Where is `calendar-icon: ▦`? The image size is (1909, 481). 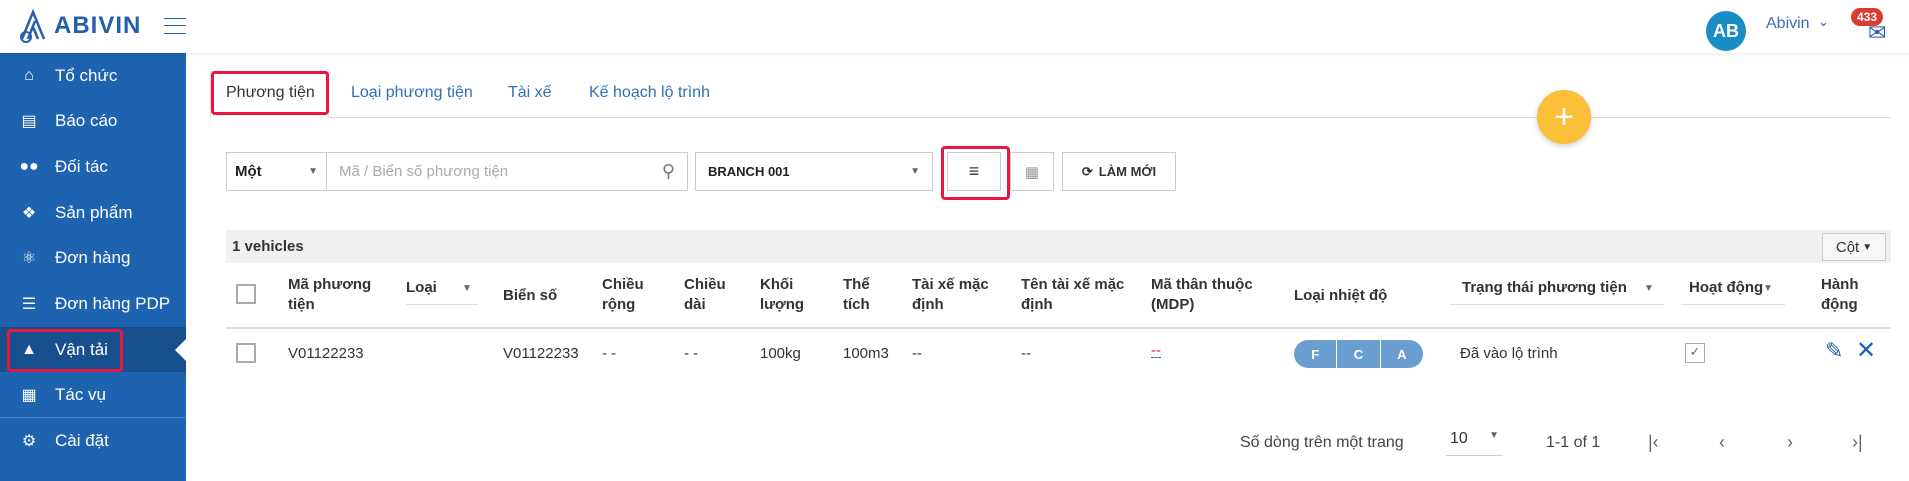
calendar-icon: ▦ is located at coordinates (29, 395).